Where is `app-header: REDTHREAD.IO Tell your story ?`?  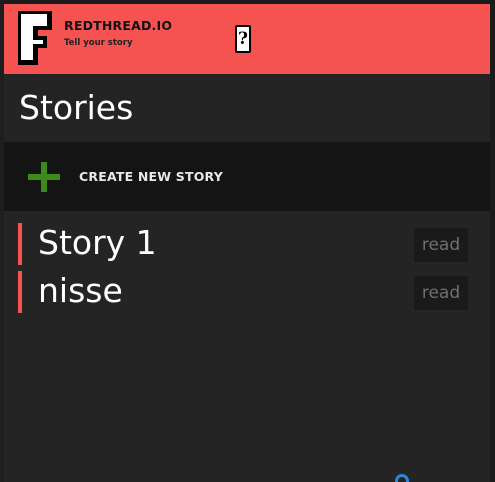
app-header: REDTHREAD.IO Tell your story ? is located at coordinates (247, 39).